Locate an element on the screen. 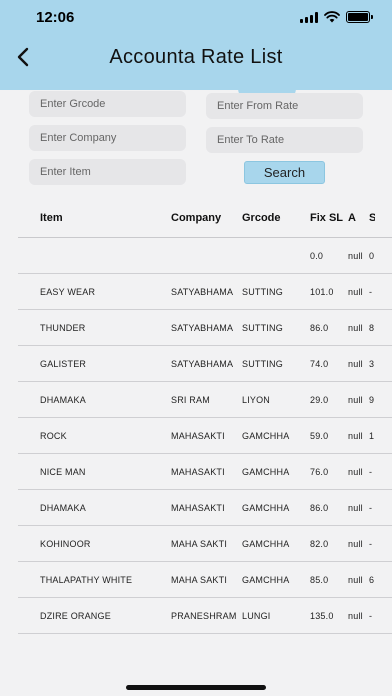 Image resolution: width=392 pixels, height=696 pixels. home-indicator is located at coordinates (196, 687).